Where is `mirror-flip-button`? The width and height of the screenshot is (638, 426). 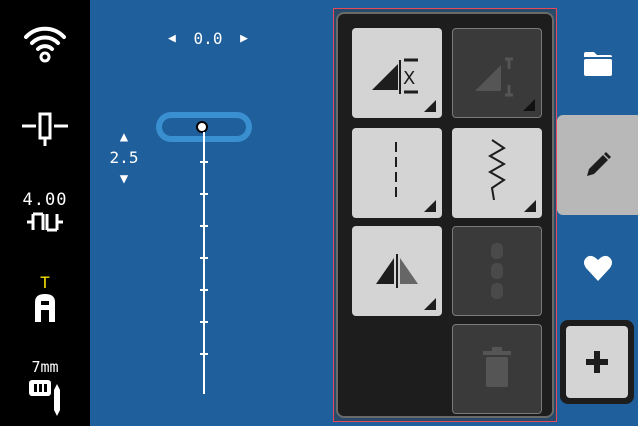 mirror-flip-button is located at coordinates (397, 271).